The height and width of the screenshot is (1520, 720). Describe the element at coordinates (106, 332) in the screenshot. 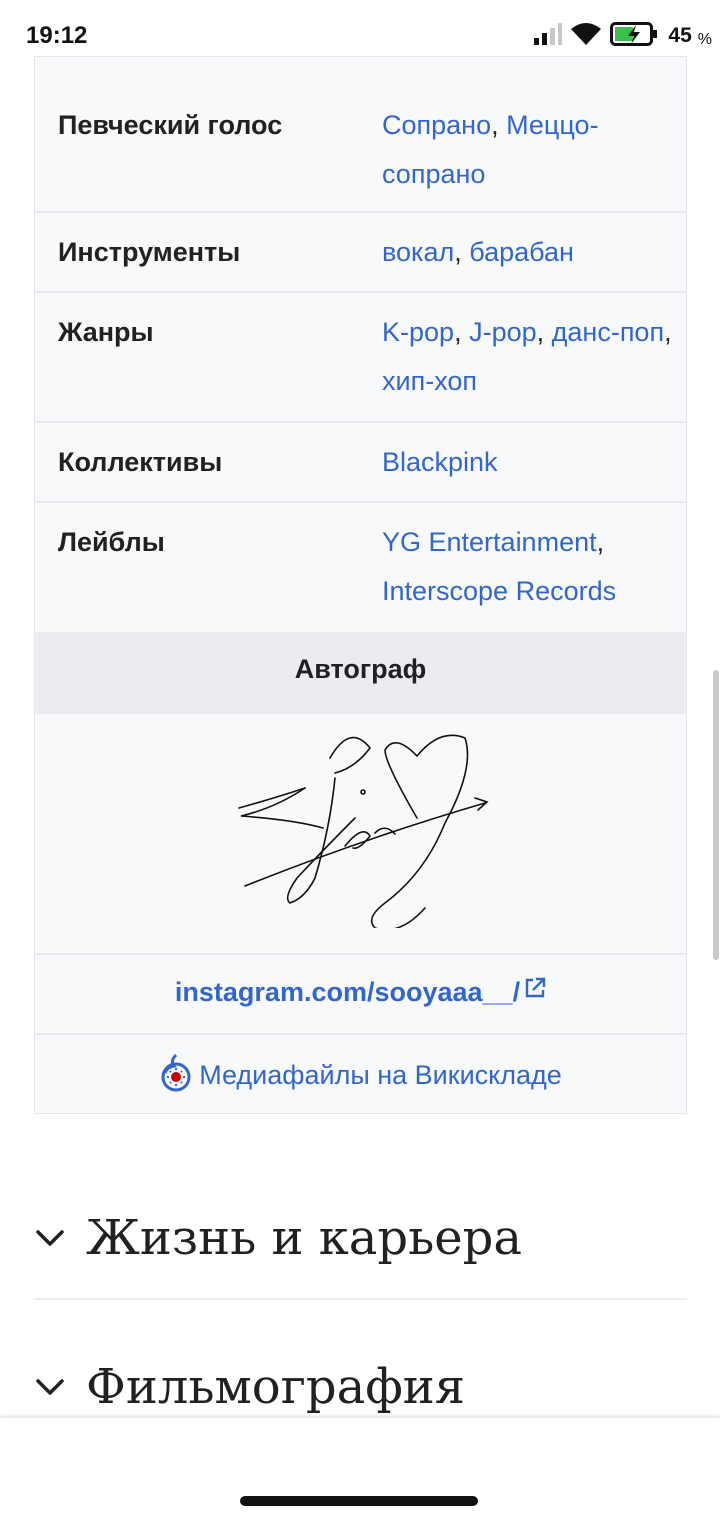

I see `row-label: Жанры` at that location.